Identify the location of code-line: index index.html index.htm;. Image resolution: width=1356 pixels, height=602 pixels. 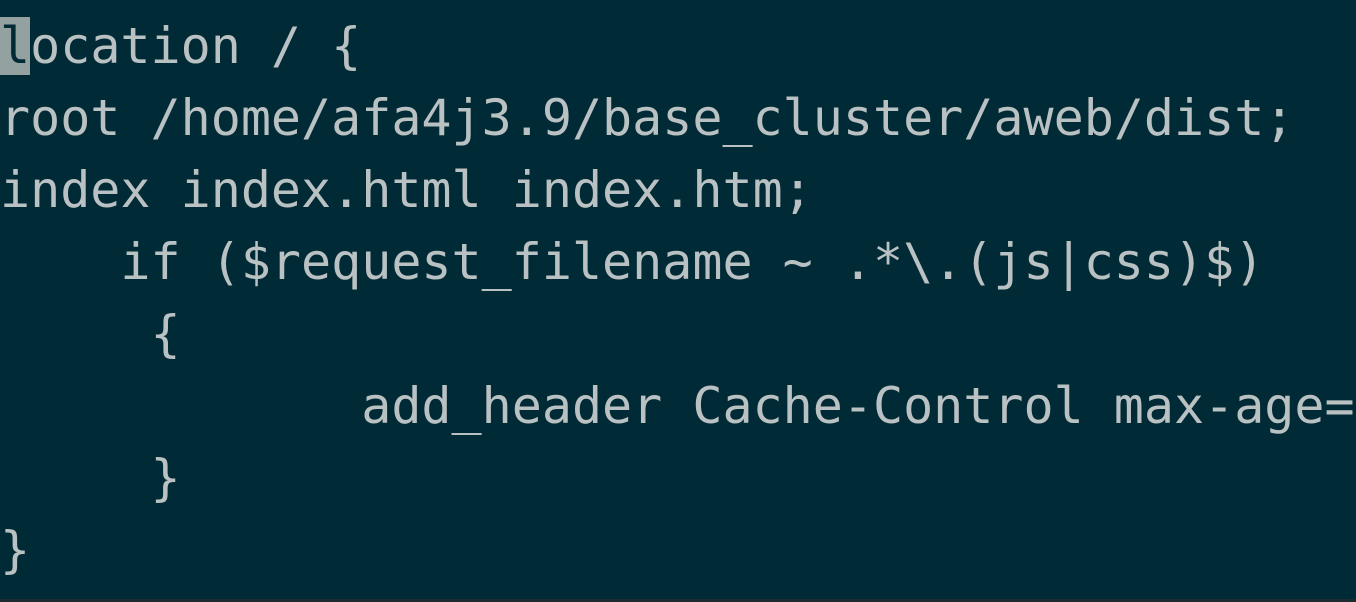
(406, 190).